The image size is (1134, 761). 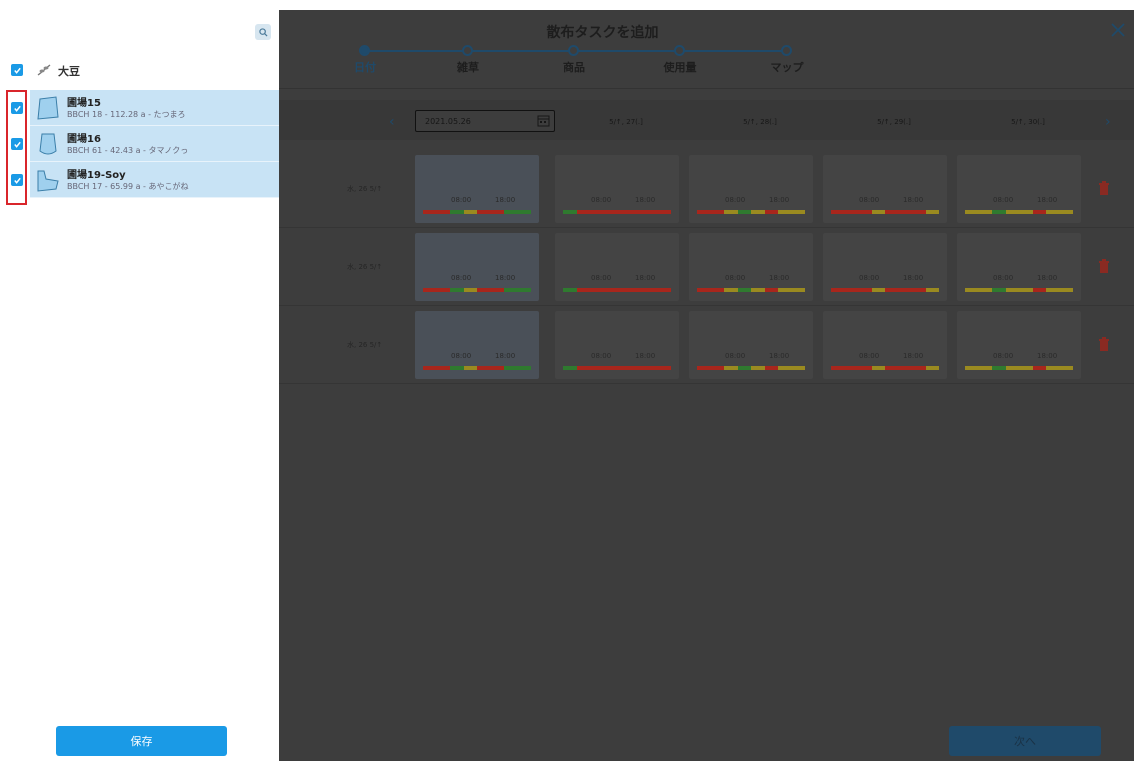 I want to click on close-icon, so click(x=1118, y=30).